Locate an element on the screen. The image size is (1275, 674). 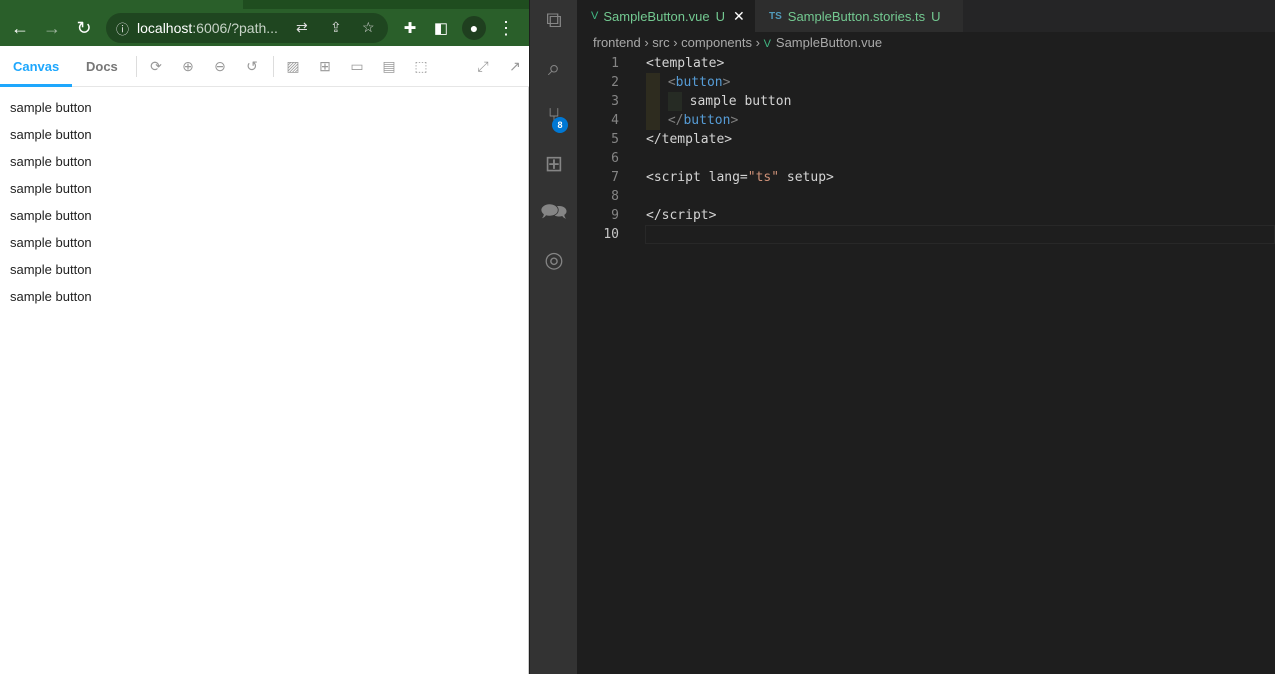
tab-samplebutton-vue: V SampleButton.vue U ✕ is located at coordinates (666, 16).